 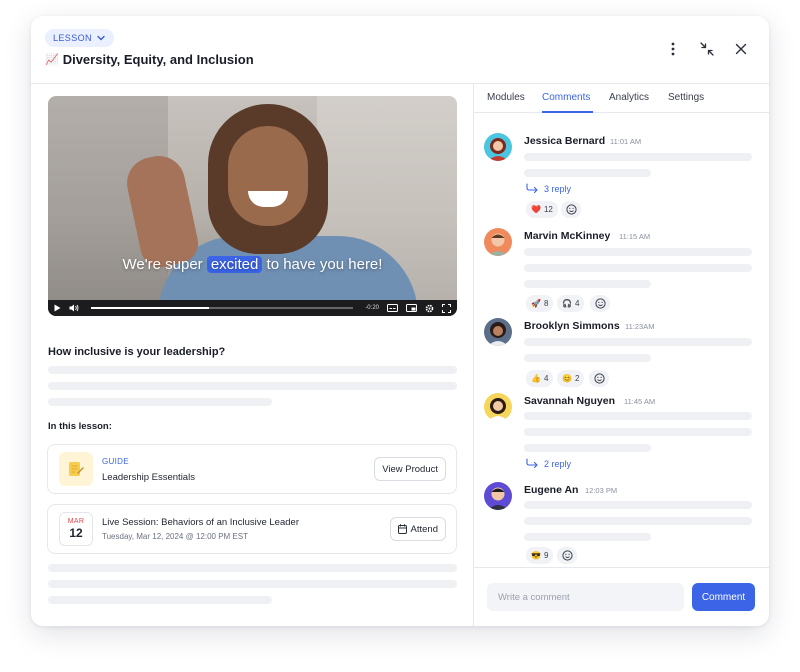 I want to click on chevron-down-icon, so click(x=101, y=38).